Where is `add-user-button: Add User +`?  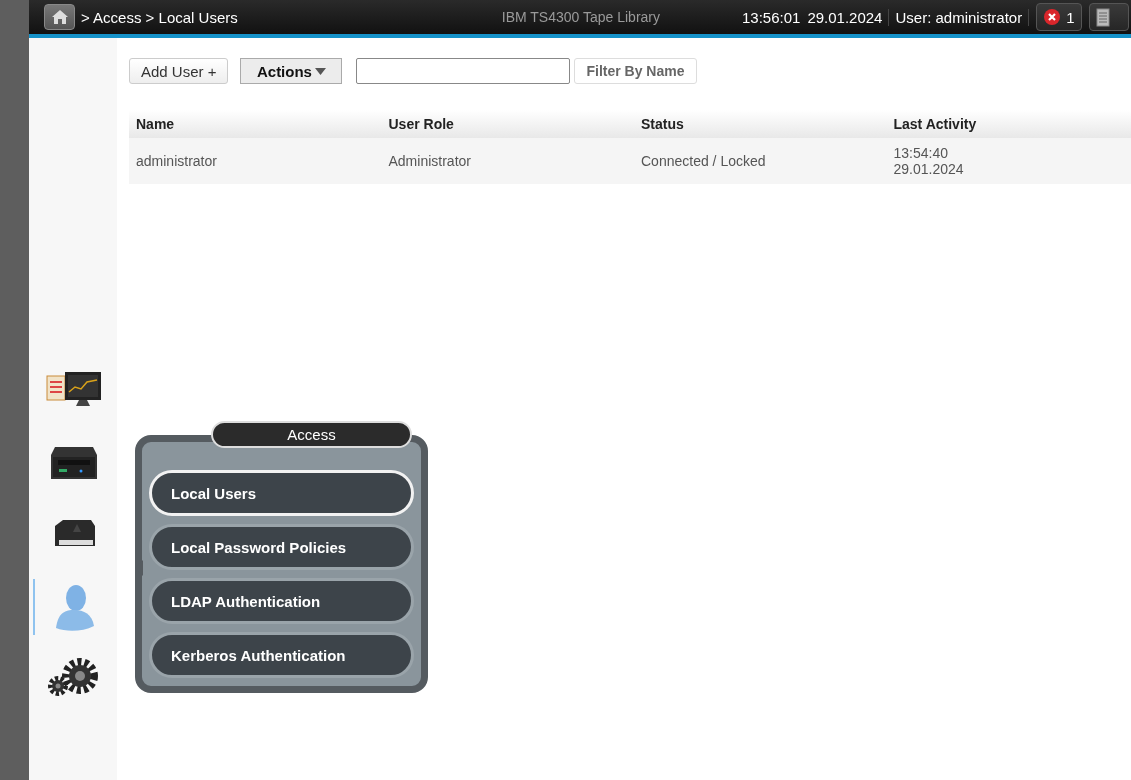
add-user-button: Add User + is located at coordinates (179, 71).